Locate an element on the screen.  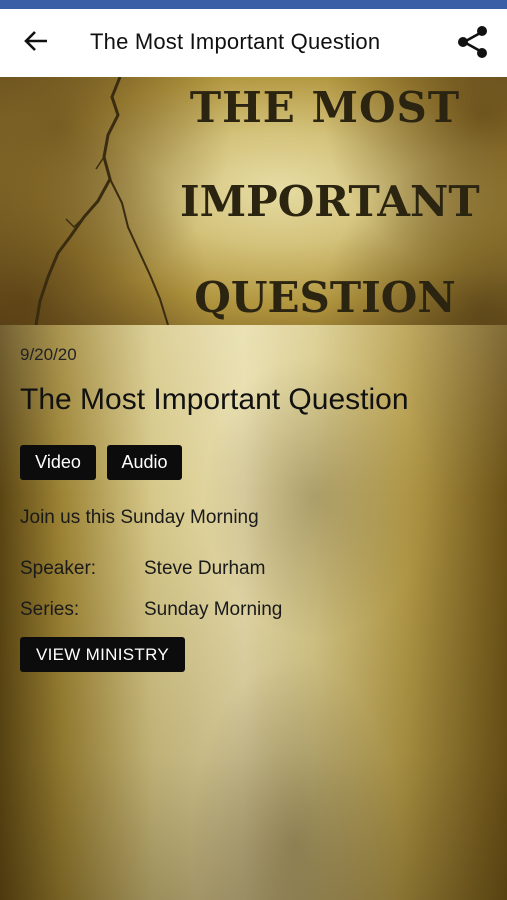
share-button is located at coordinates (473, 44).